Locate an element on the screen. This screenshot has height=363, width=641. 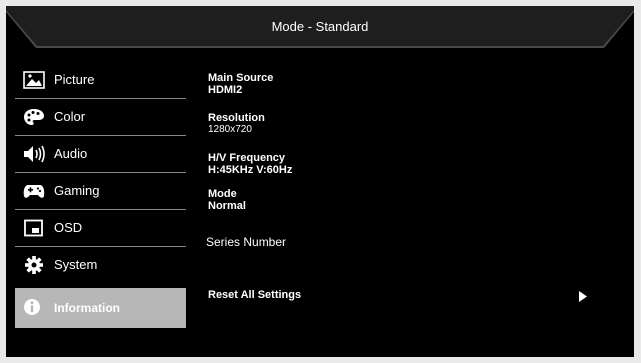
resolution-label: Resolution is located at coordinates (236, 118).